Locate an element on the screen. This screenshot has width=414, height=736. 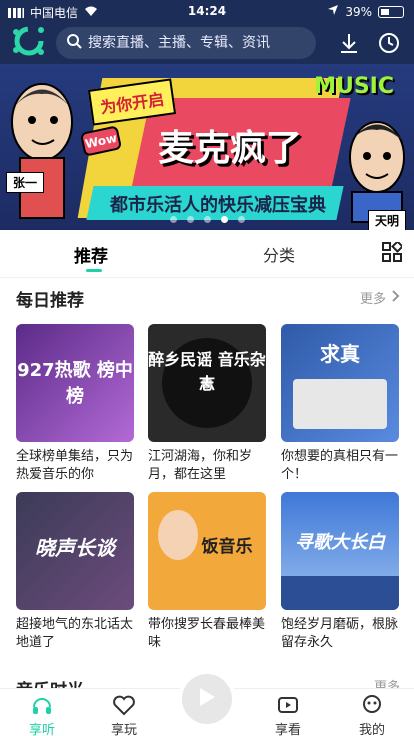
history-clock-icon is located at coordinates (389, 43).